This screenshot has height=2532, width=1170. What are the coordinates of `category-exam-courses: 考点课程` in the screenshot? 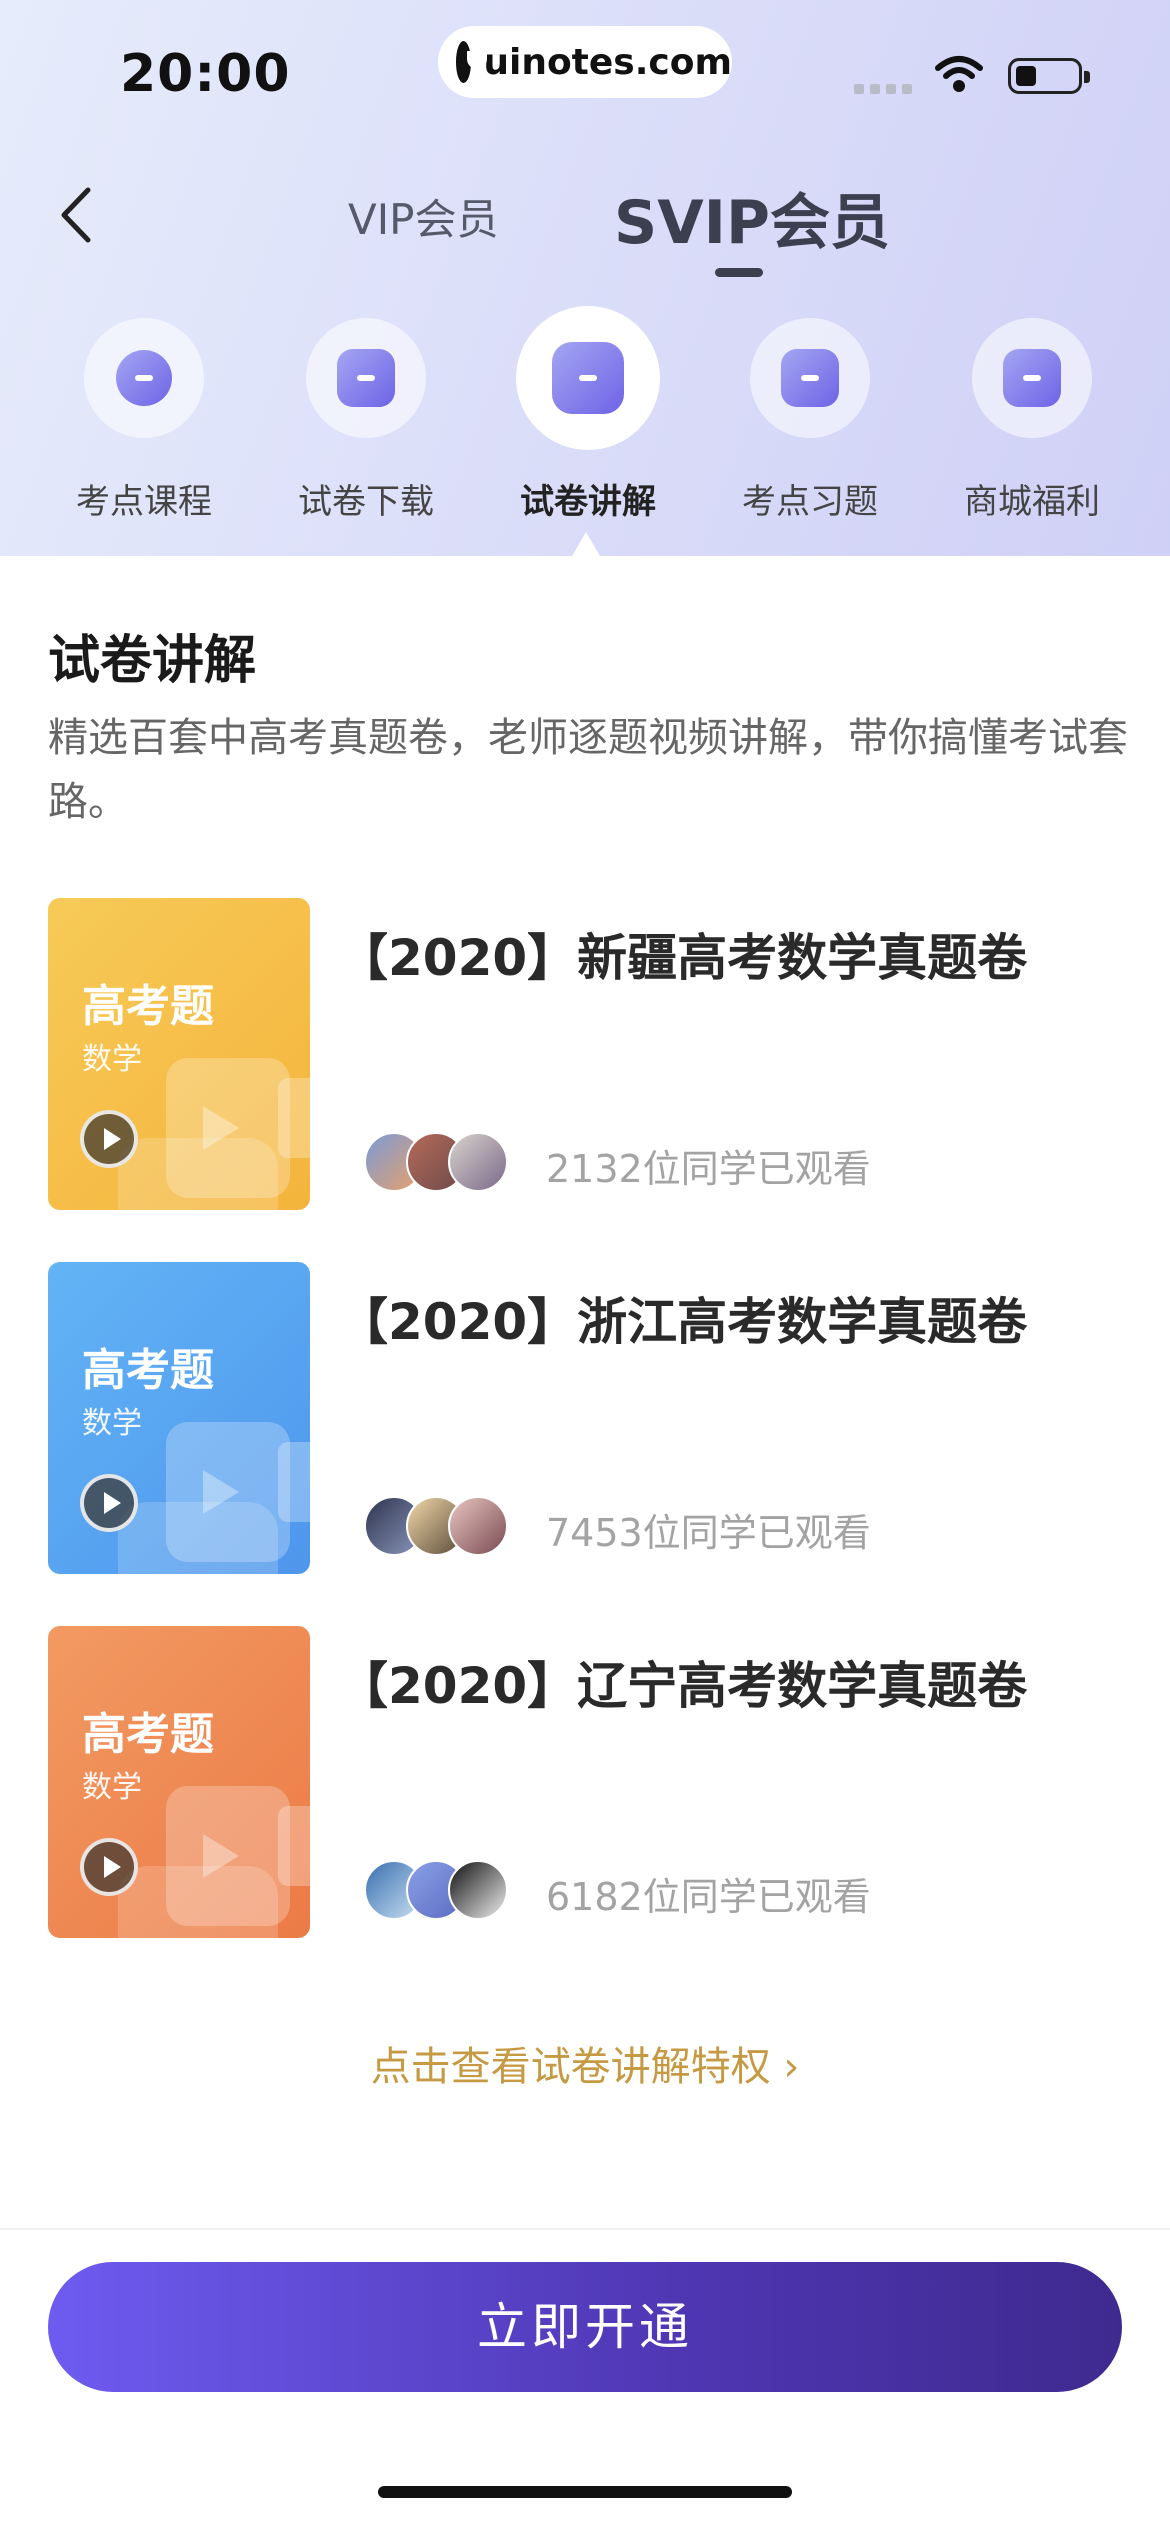 It's located at (144, 420).